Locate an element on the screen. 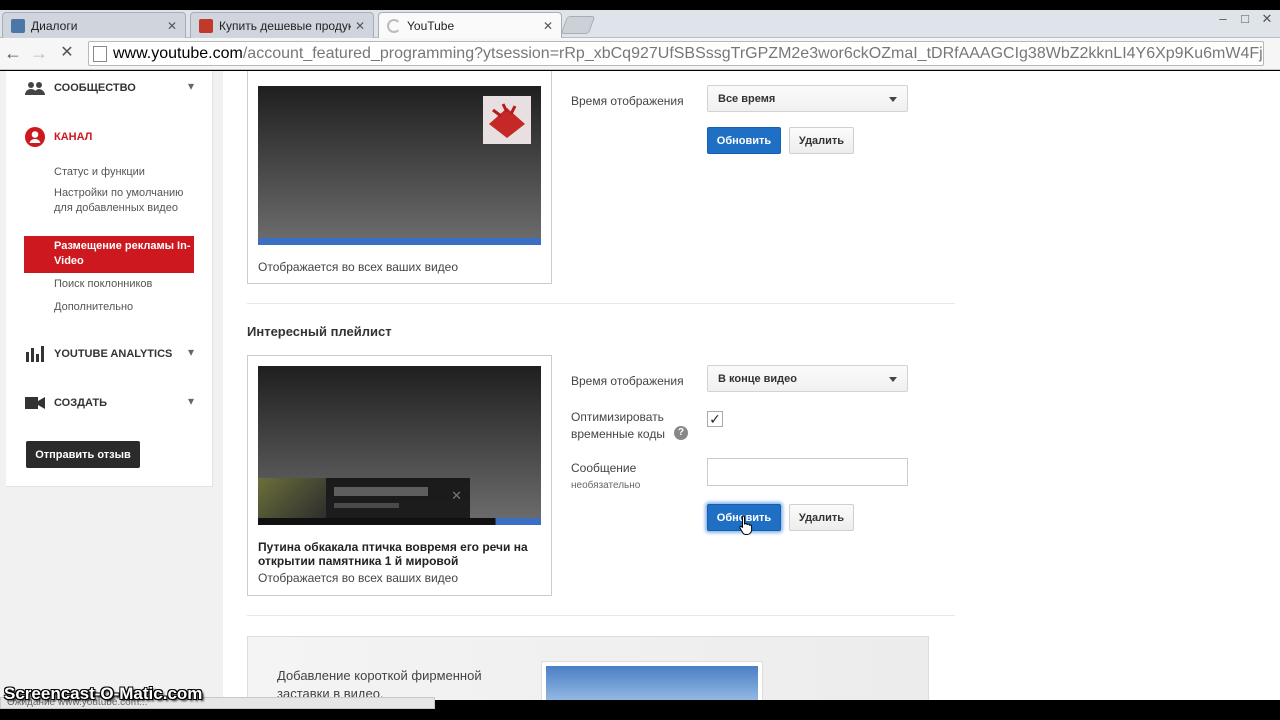 The image size is (1280, 720). loading-spinner-icon is located at coordinates (394, 26).